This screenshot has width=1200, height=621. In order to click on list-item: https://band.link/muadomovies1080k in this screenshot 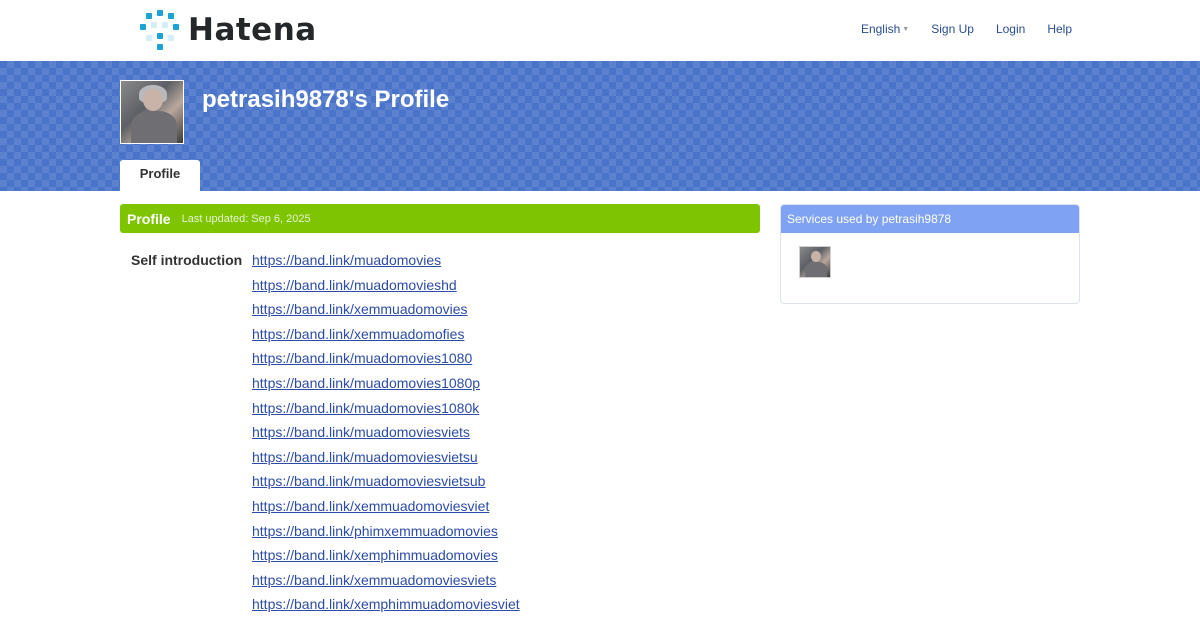, I will do `click(386, 412)`.